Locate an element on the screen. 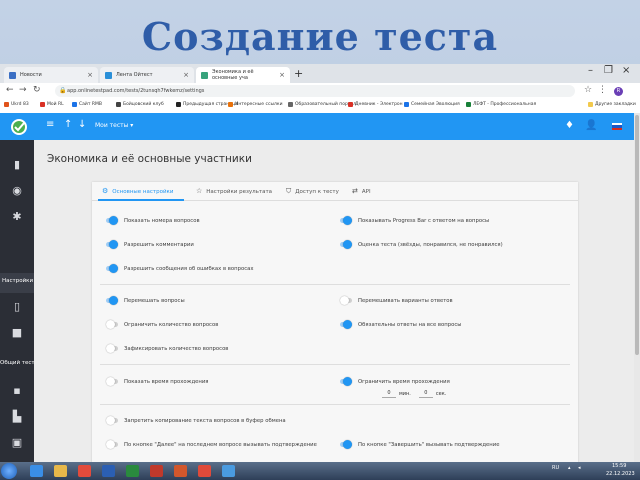 This screenshot has width=640, height=480. tab-access: ⛉ Доступ к тесту is located at coordinates (312, 191).